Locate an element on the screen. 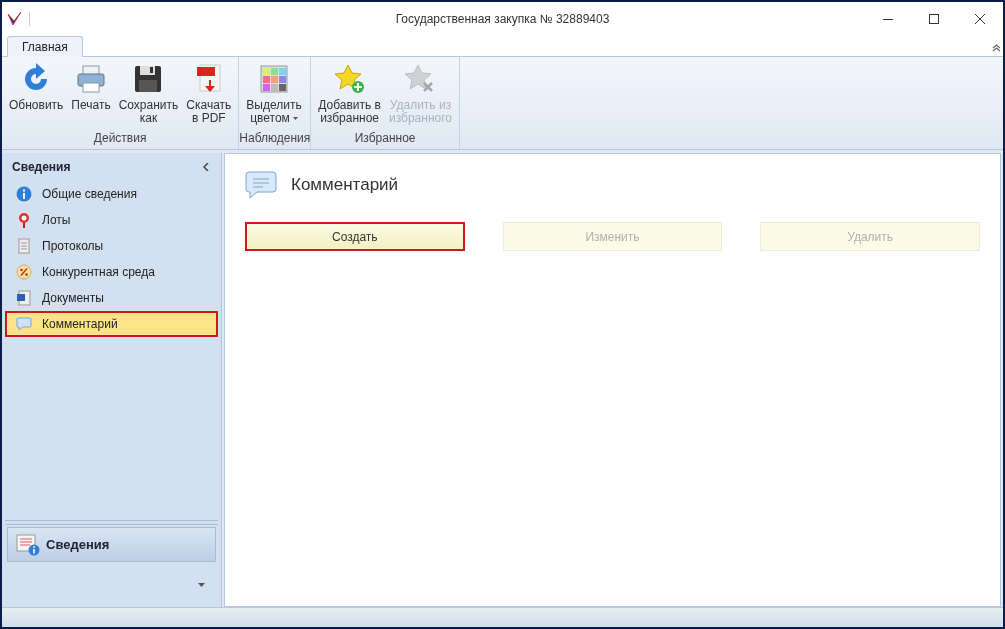 The width and height of the screenshot is (1005, 629). ribbon-button: Сохранить как is located at coordinates (148, 96).